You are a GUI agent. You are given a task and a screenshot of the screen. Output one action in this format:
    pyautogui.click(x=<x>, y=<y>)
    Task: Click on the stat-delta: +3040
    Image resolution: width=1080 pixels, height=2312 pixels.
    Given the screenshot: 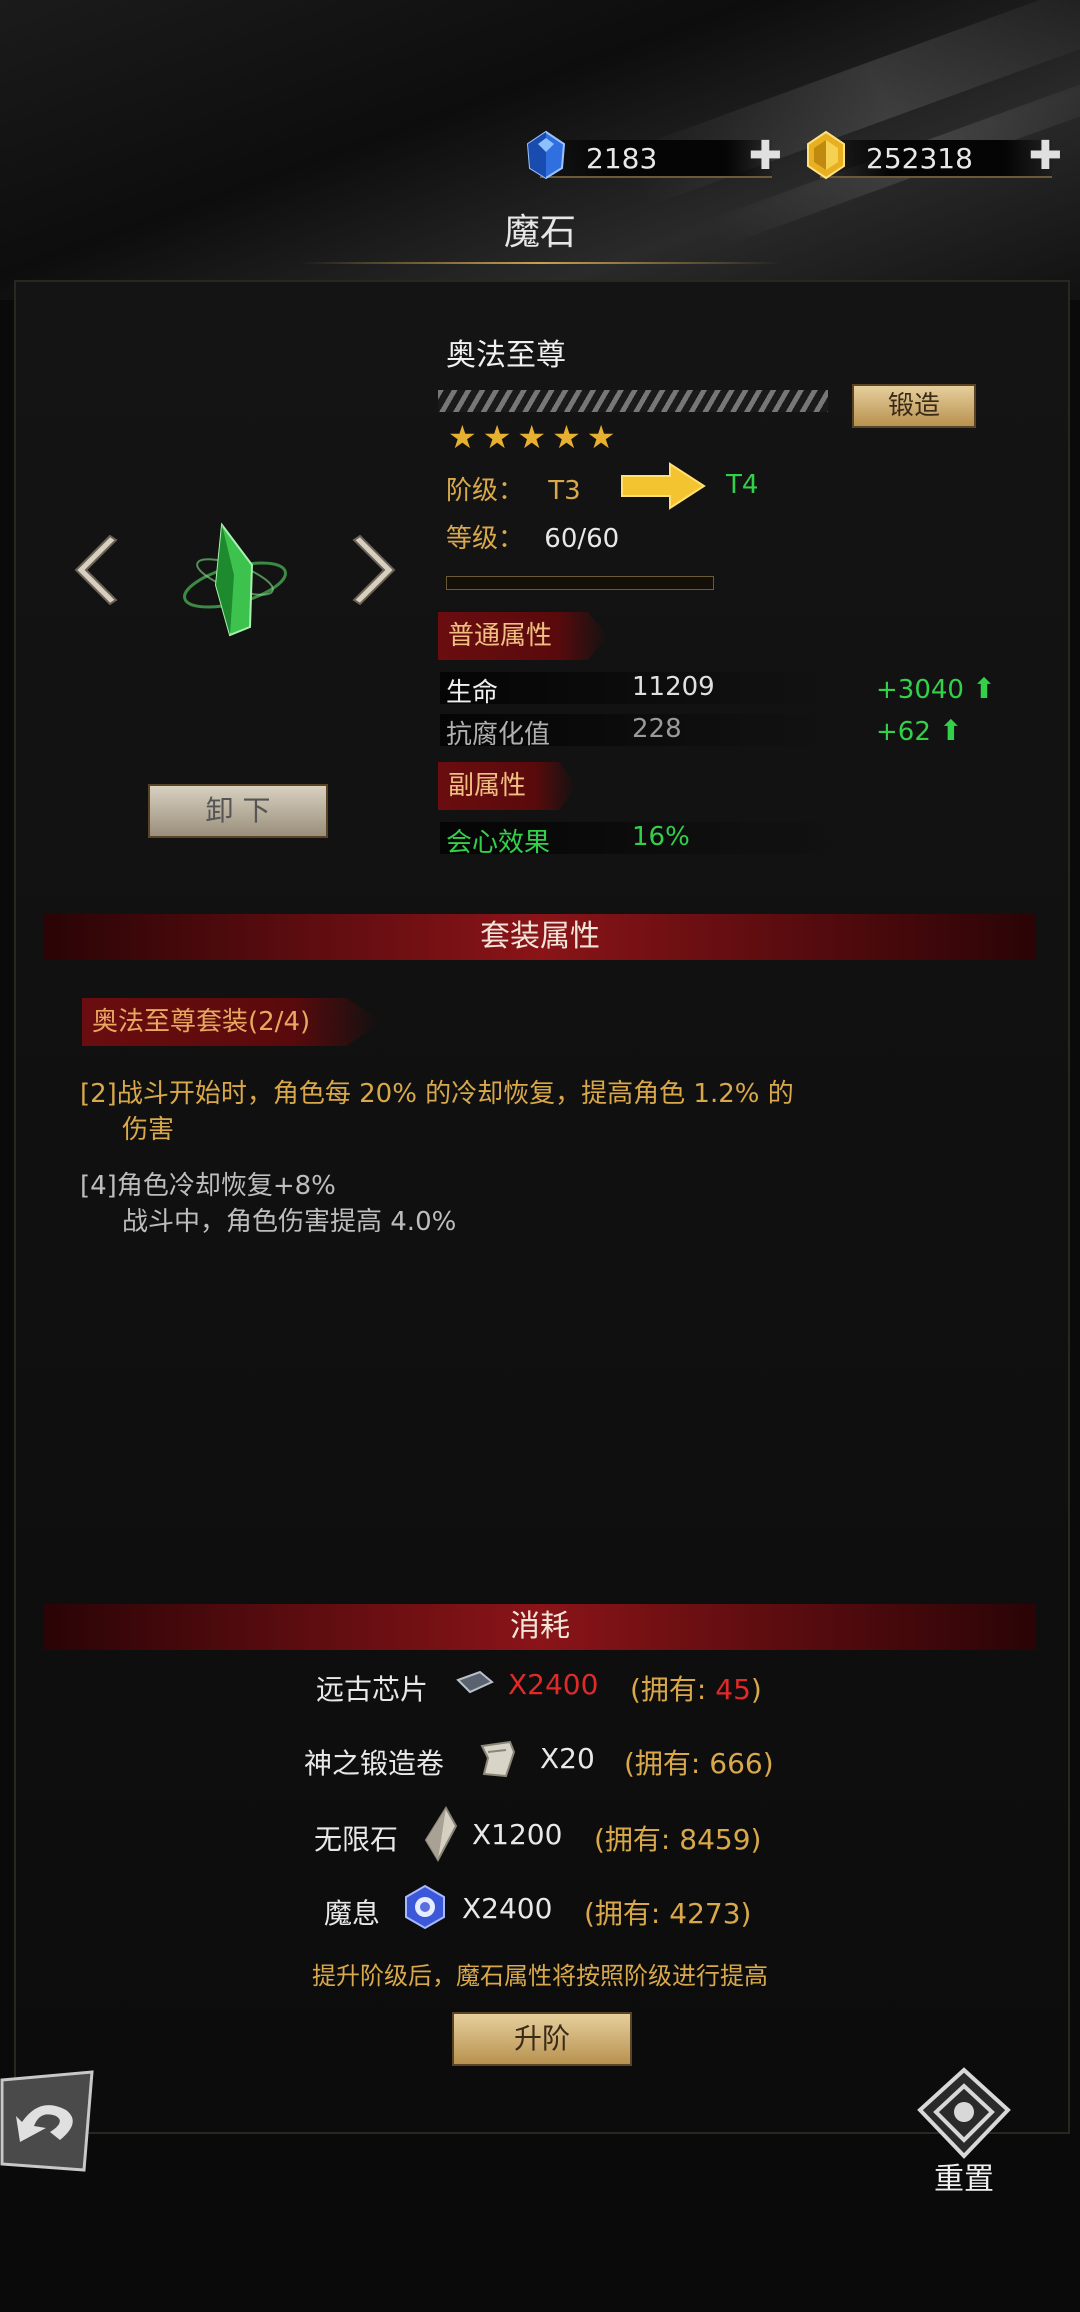 What is the action you would take?
    pyautogui.click(x=920, y=690)
    